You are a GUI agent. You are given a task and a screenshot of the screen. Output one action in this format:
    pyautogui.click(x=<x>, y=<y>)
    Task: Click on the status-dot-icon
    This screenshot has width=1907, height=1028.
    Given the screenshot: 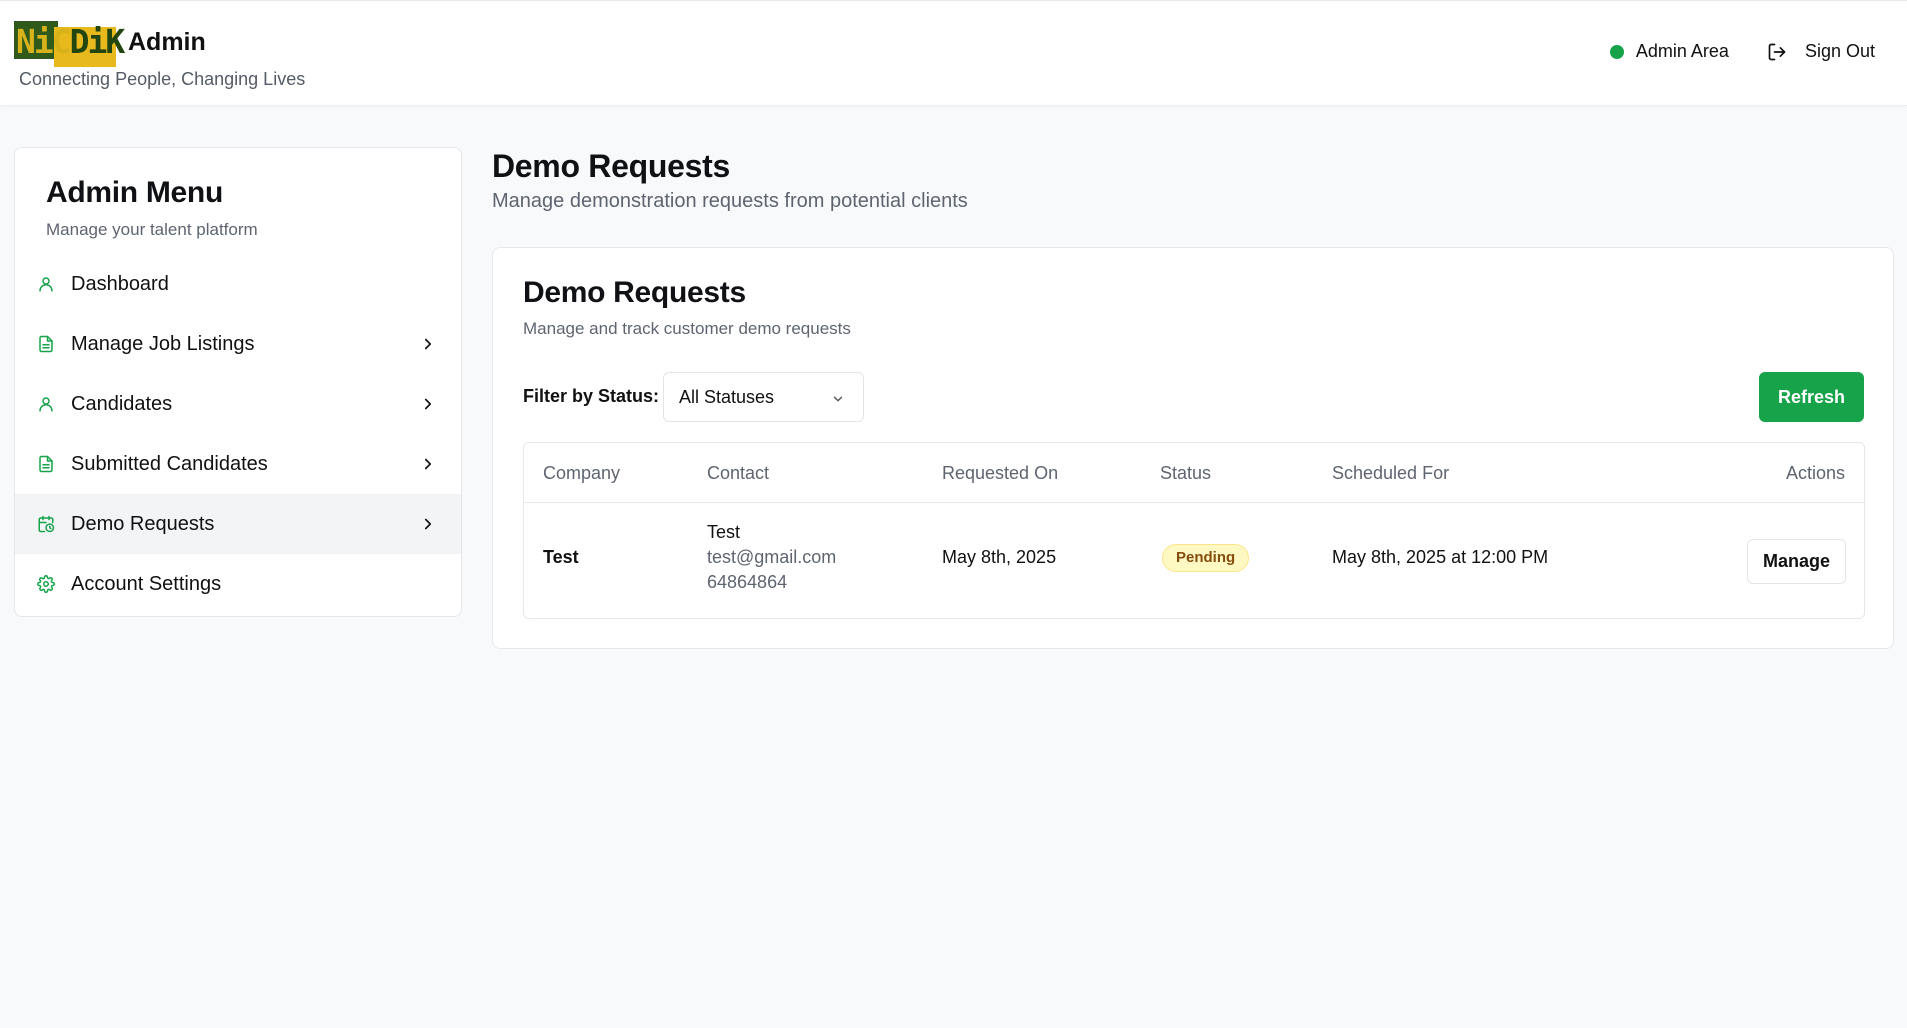 What is the action you would take?
    pyautogui.click(x=1616, y=51)
    